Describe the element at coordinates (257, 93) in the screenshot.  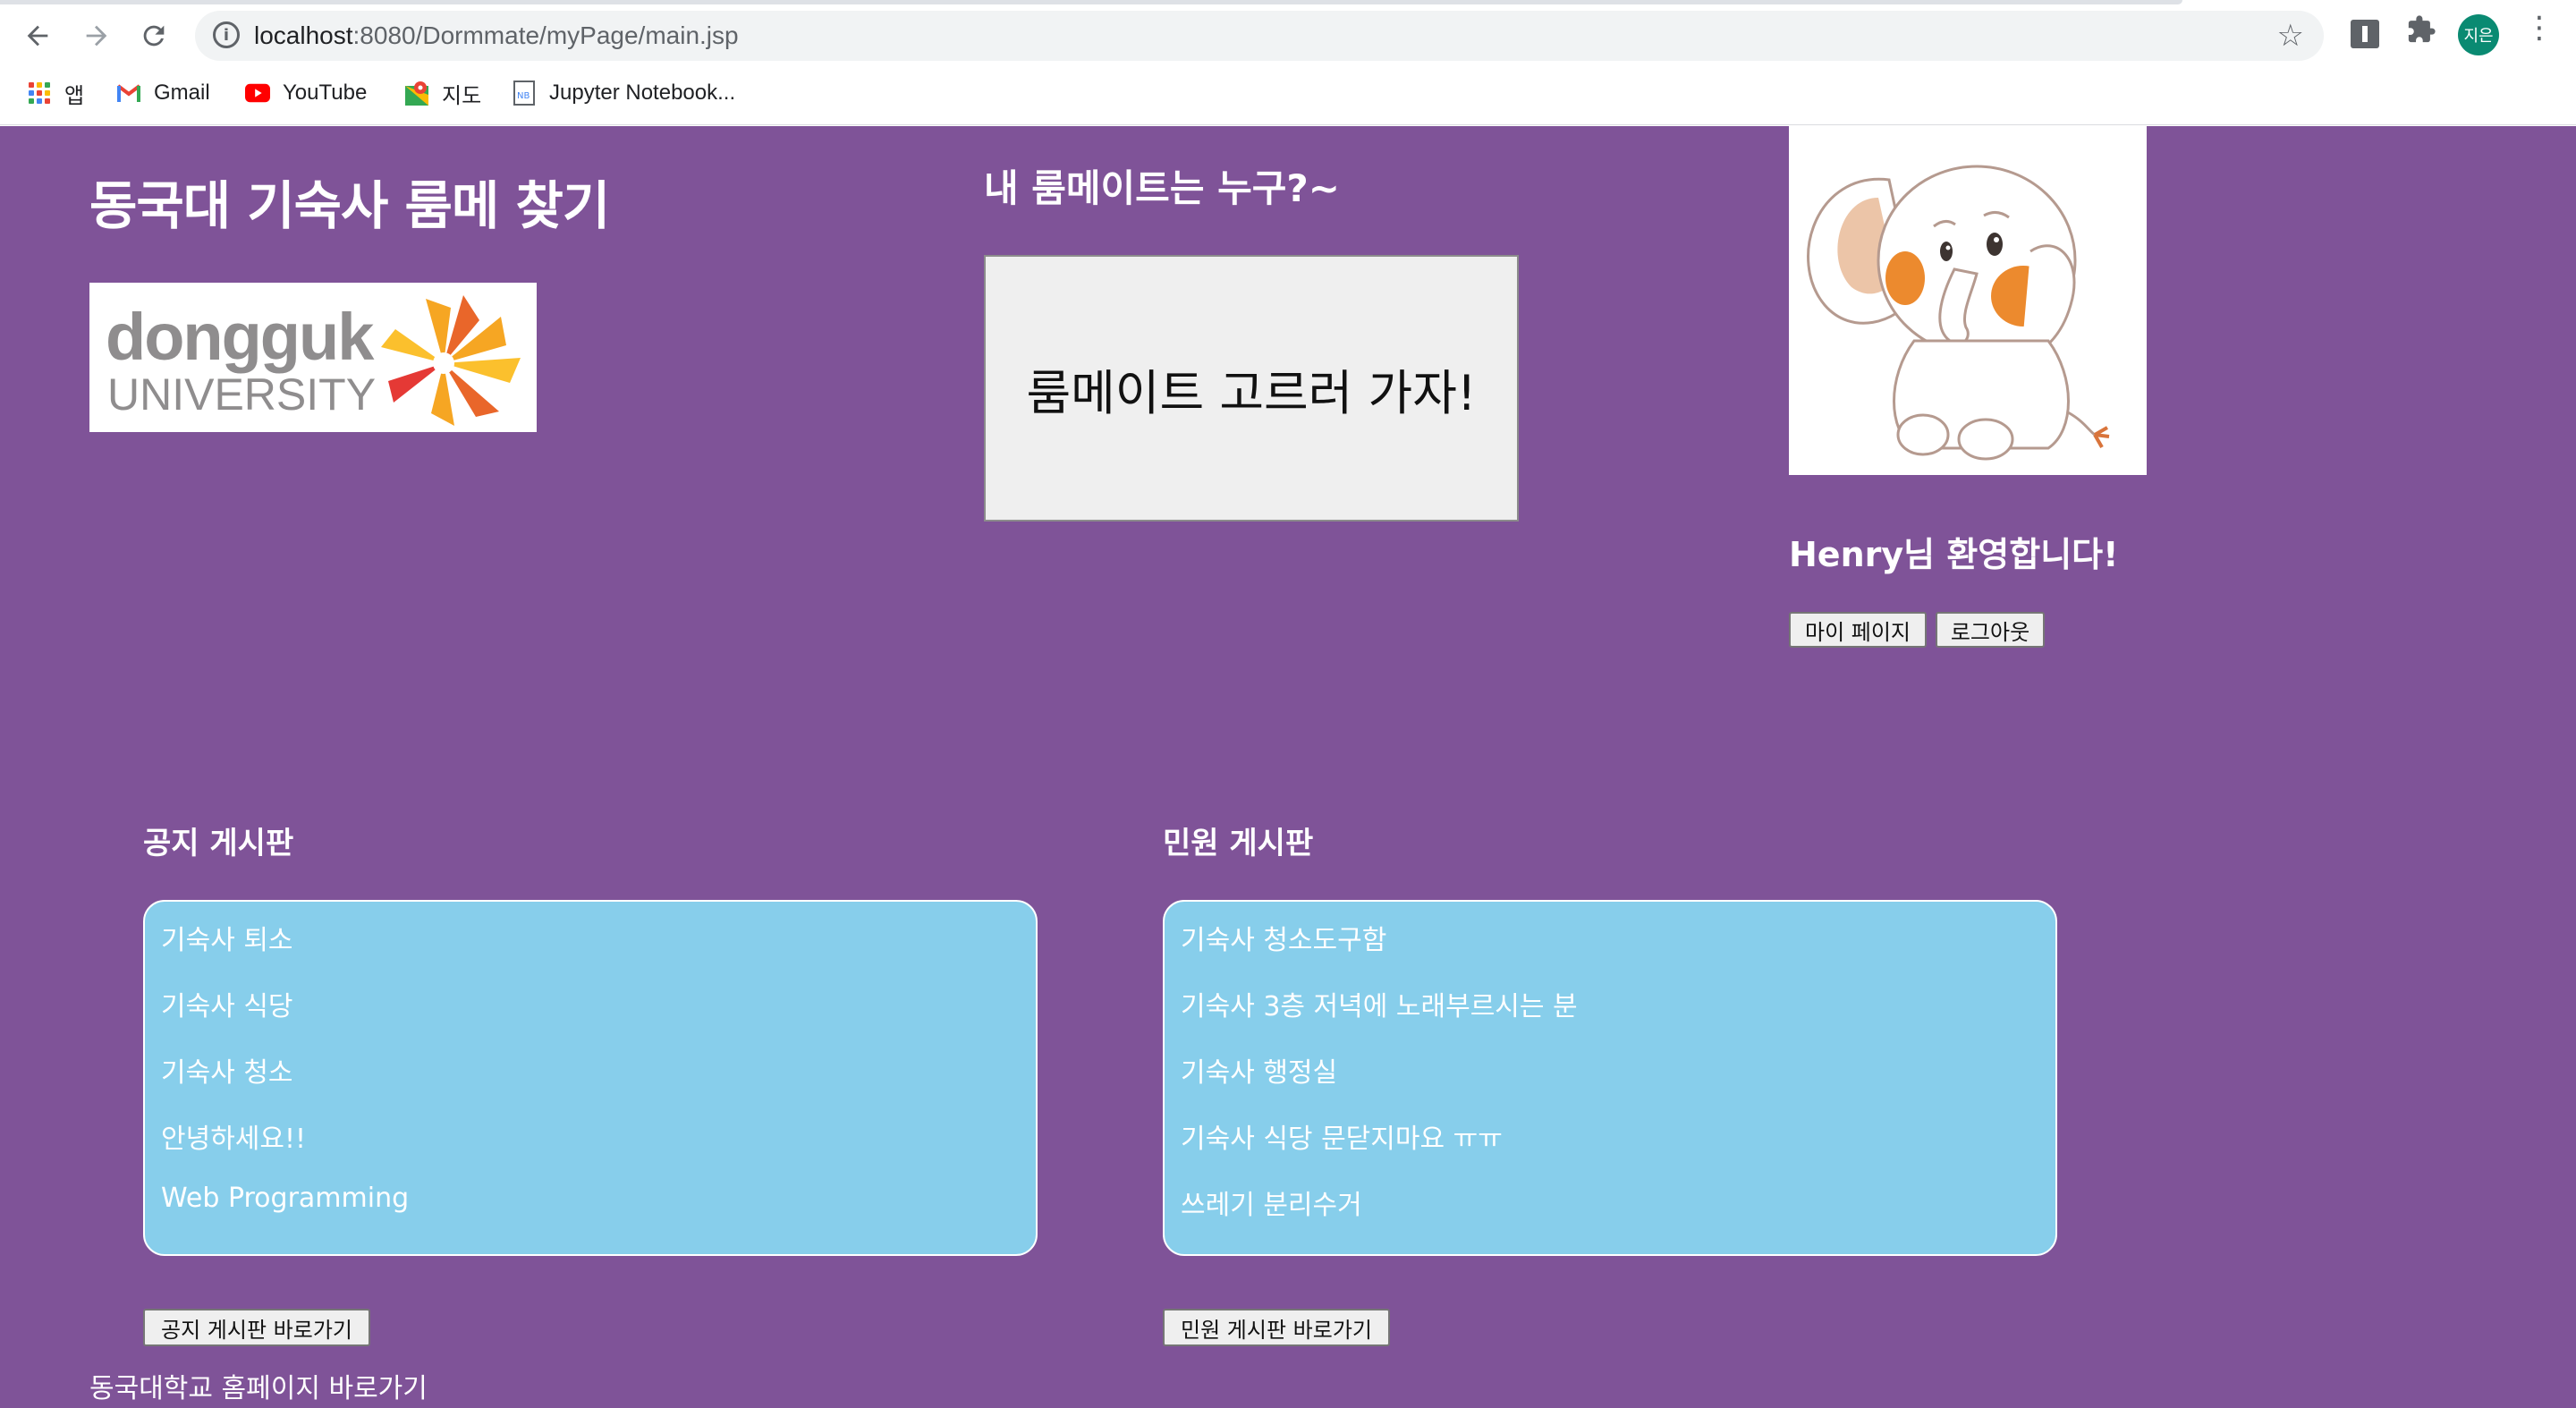
I see `youtube-icon` at that location.